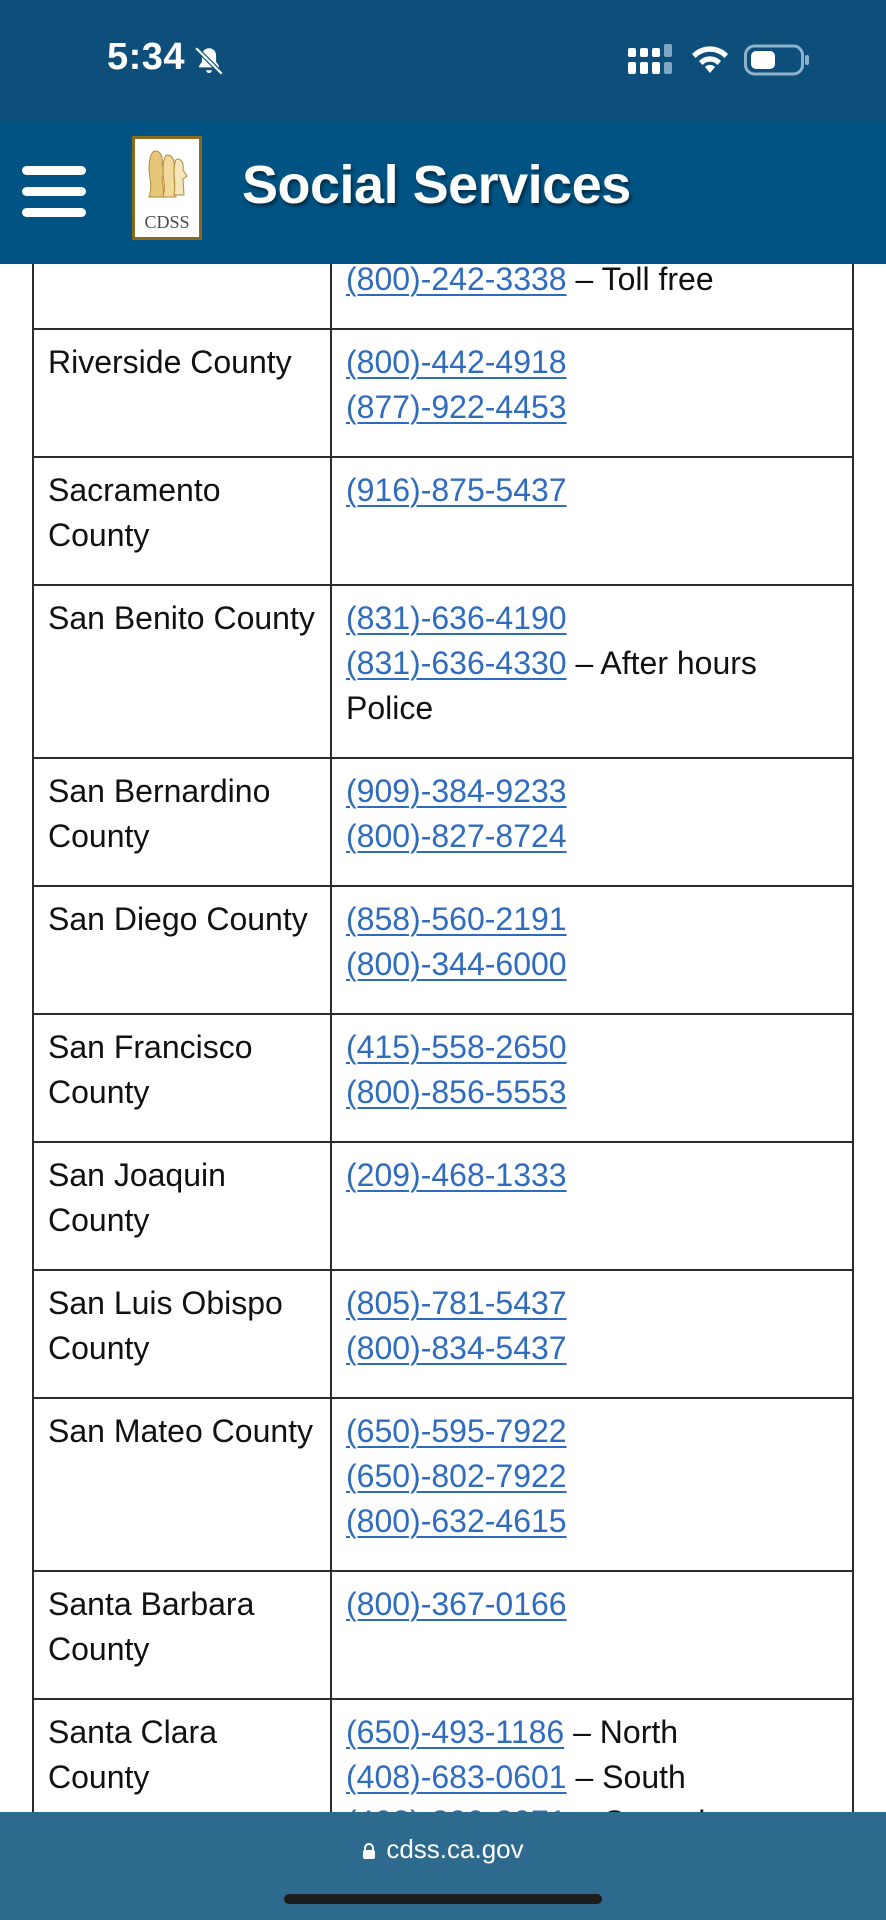  What do you see at coordinates (456, 1092) in the screenshot?
I see `phone-link: (800)-856-5553` at bounding box center [456, 1092].